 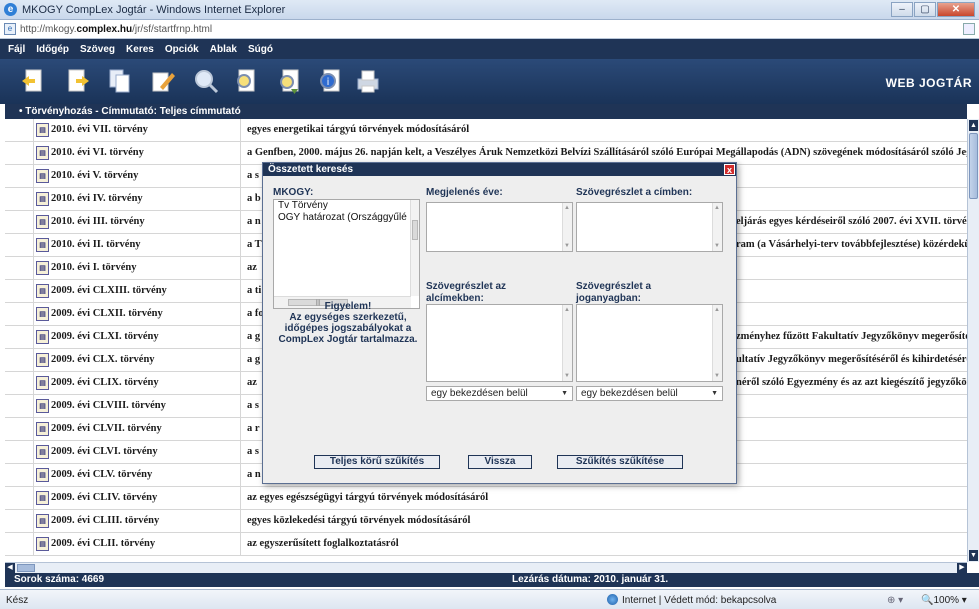 I want to click on body-scope-select: egy bekezdésen belül ▼, so click(x=649, y=393).